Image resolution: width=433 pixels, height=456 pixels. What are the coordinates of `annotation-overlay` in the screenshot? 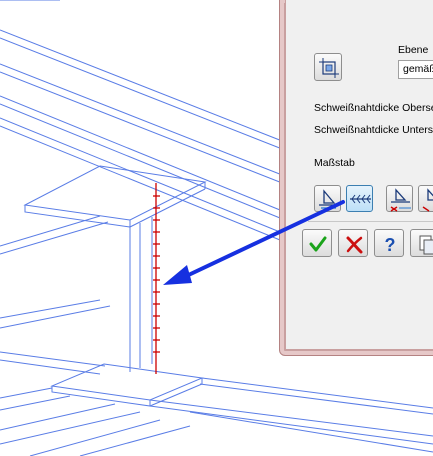 It's located at (254, 242).